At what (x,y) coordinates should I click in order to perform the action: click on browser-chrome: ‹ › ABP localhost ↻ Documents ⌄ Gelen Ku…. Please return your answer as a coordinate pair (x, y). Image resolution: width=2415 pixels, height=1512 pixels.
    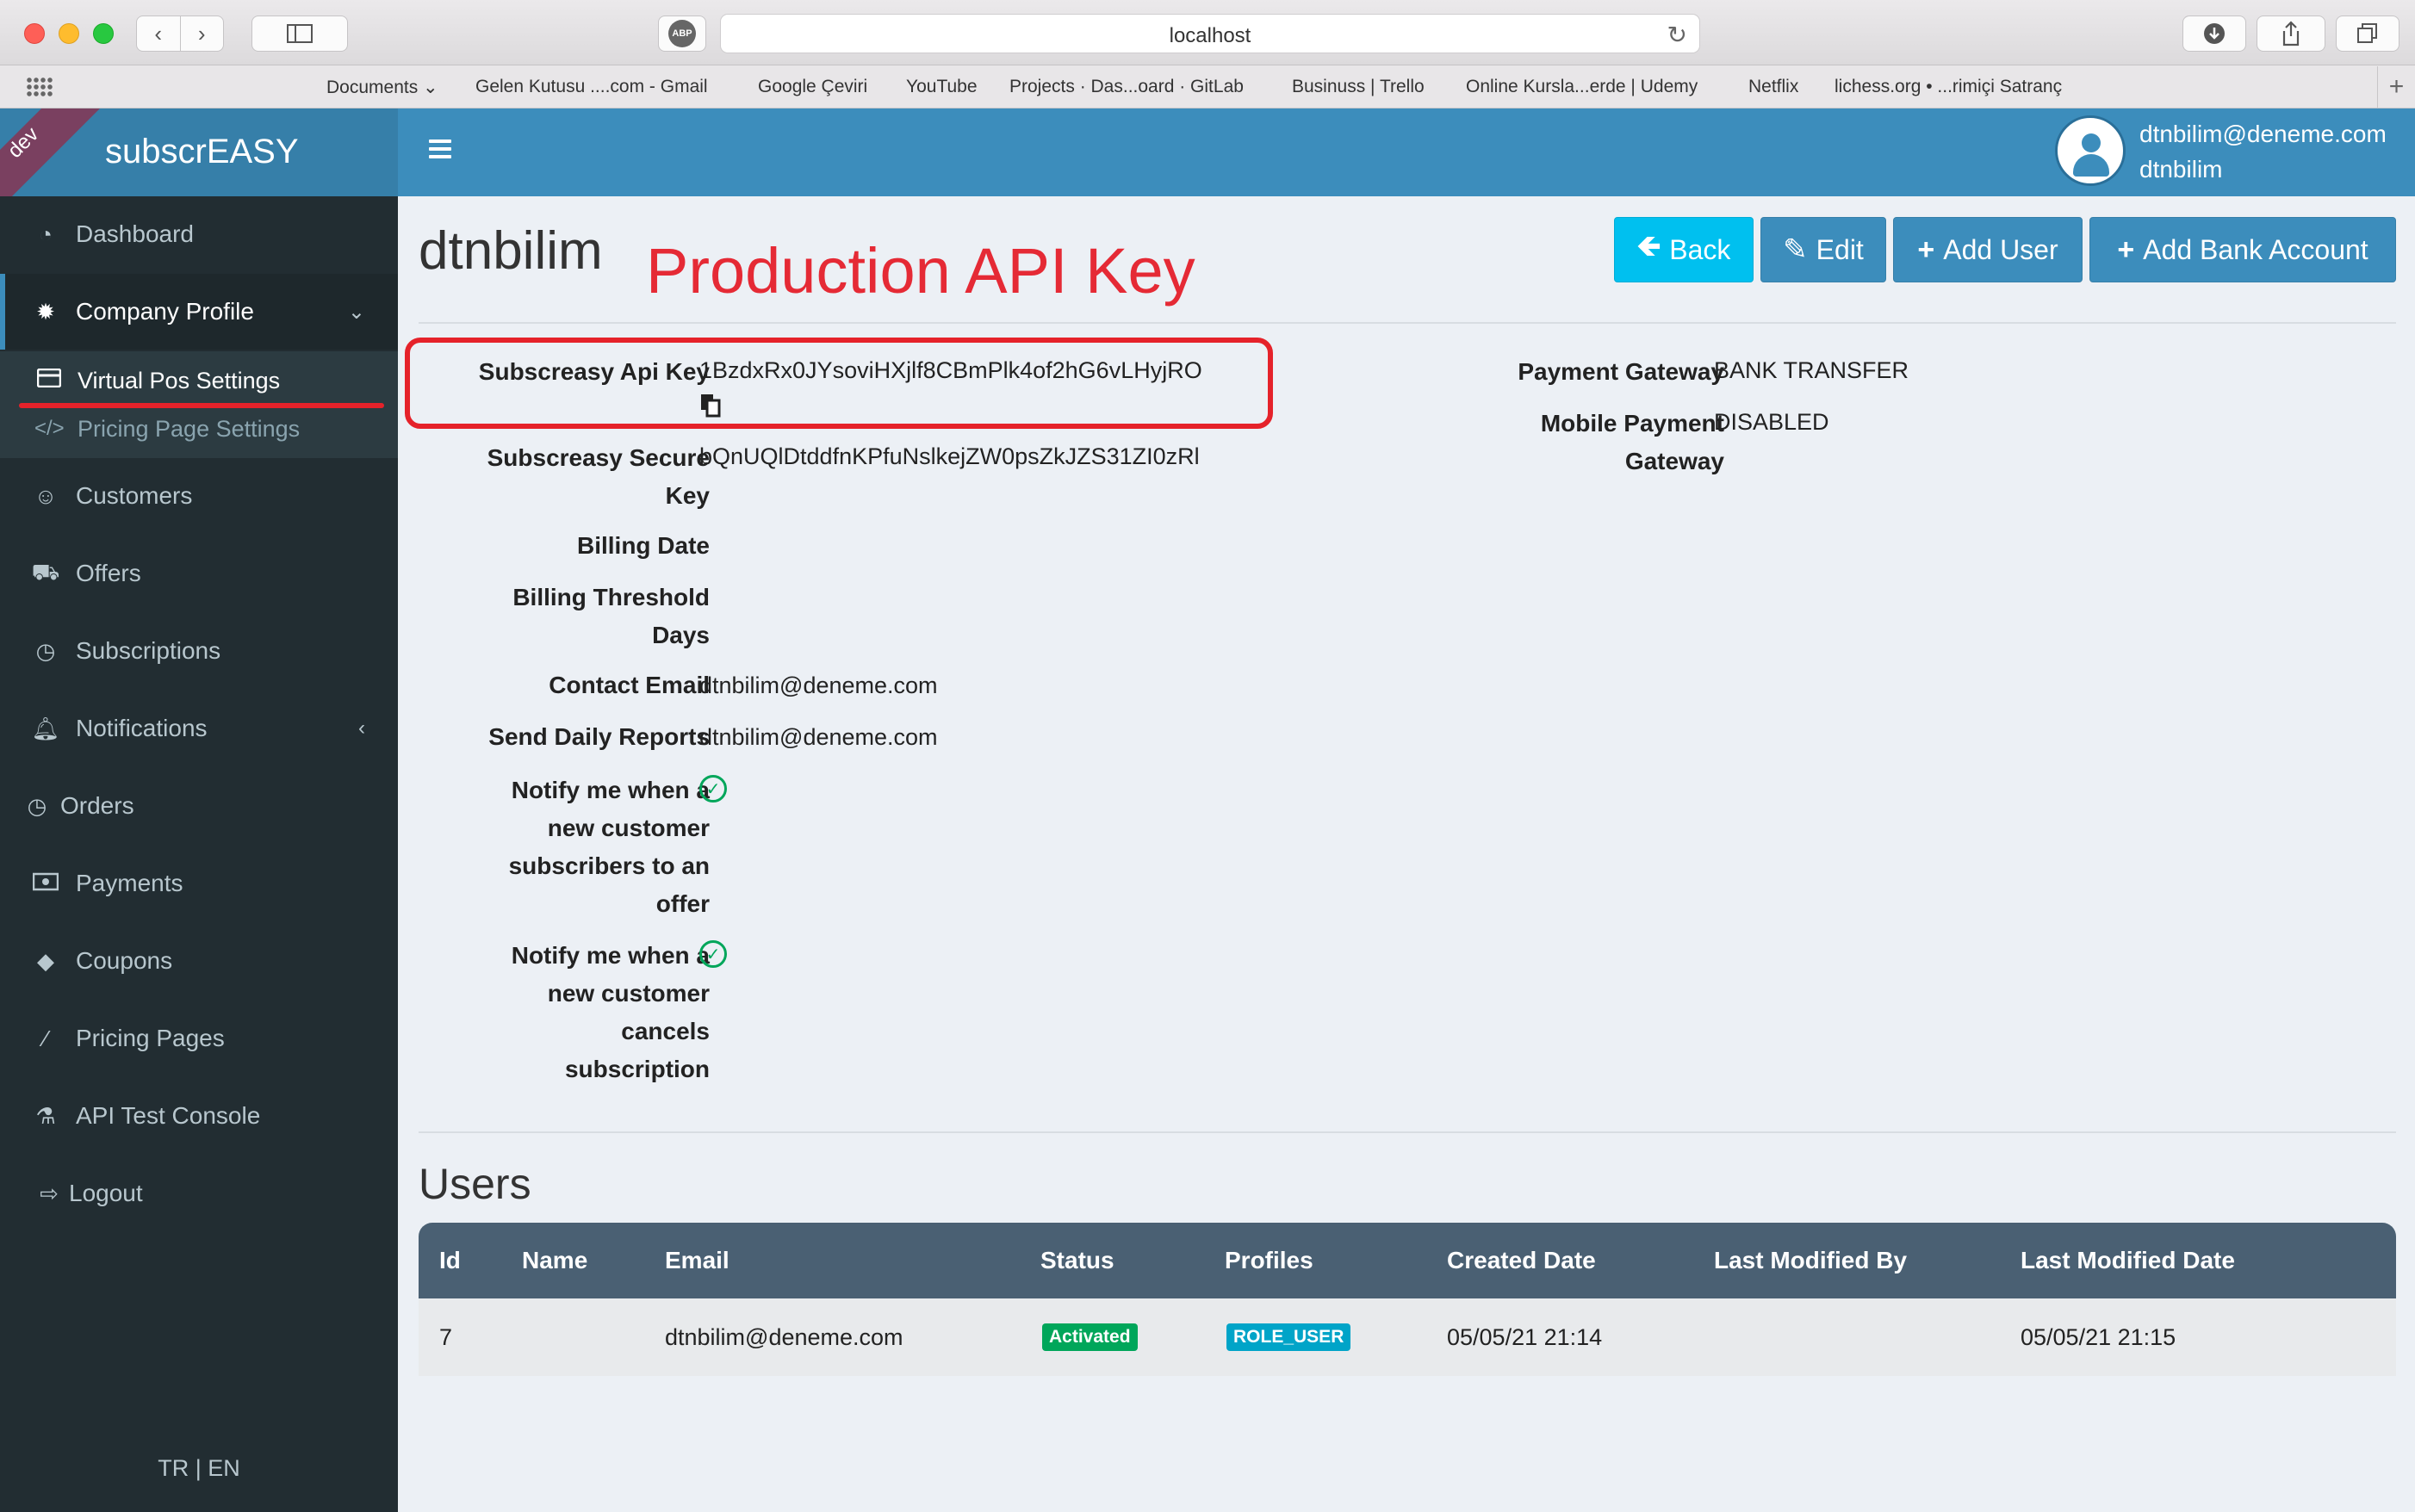
    Looking at the image, I should click on (1207, 54).